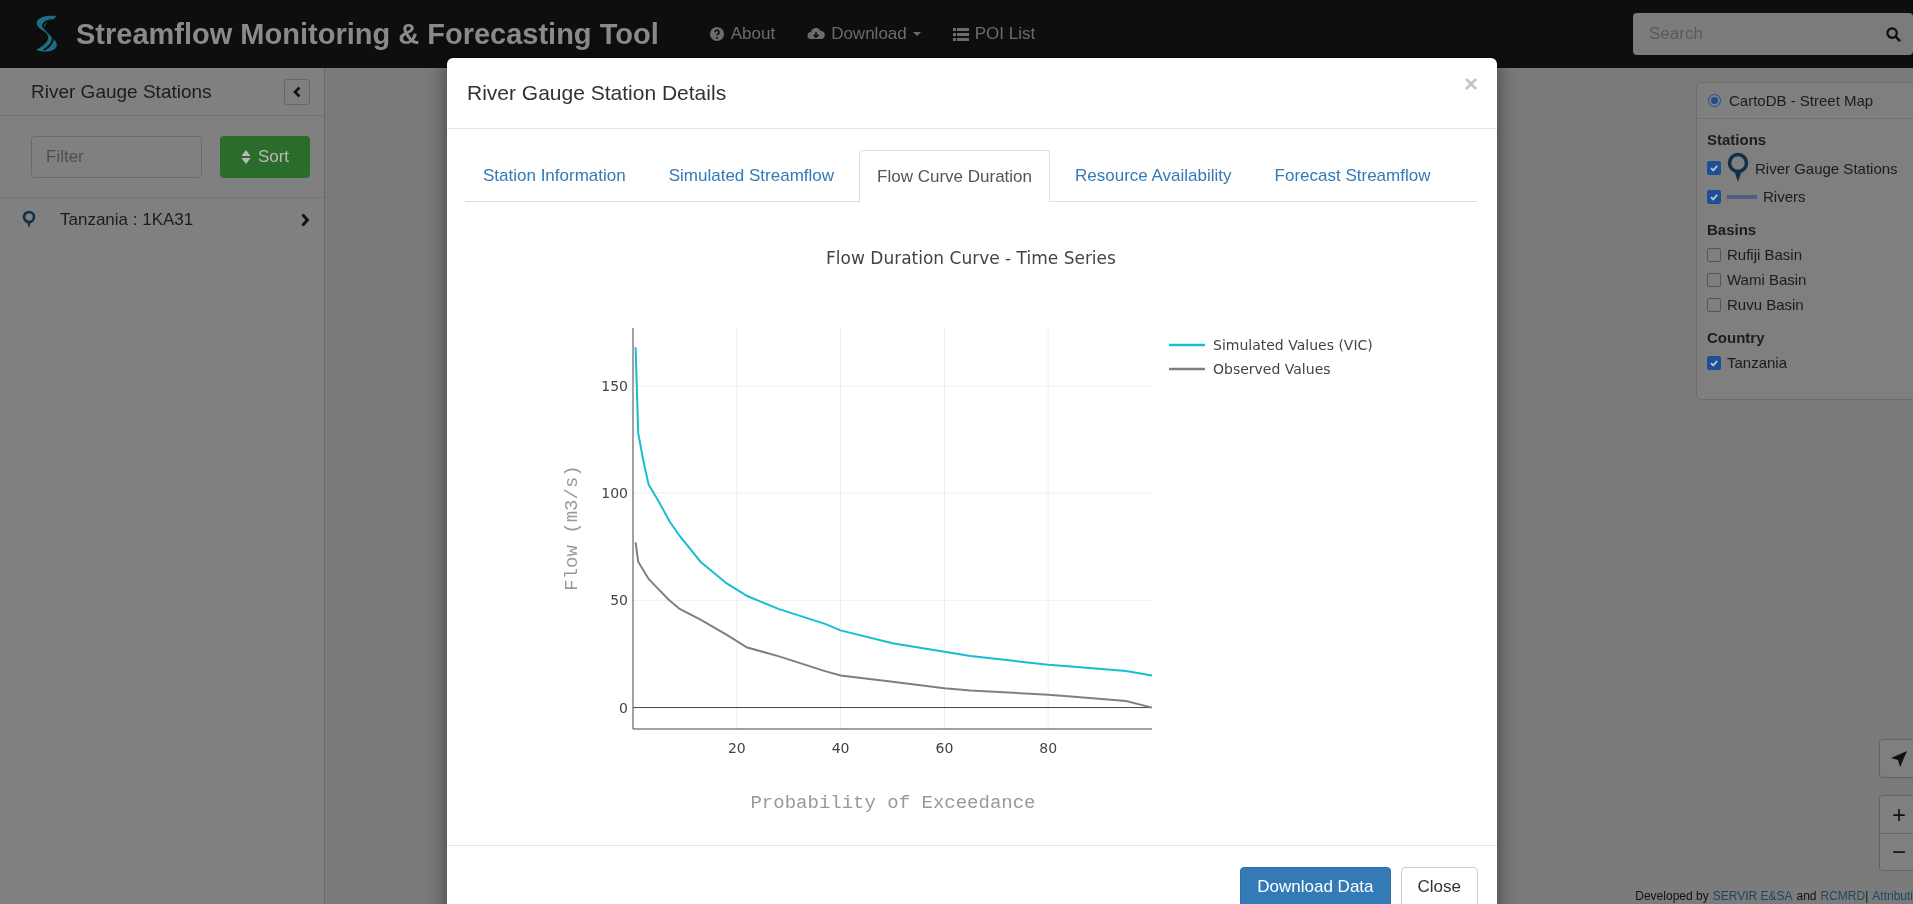 The height and width of the screenshot is (904, 1913). Describe the element at coordinates (614, 385) in the screenshot. I see `y-tick-label: 150` at that location.